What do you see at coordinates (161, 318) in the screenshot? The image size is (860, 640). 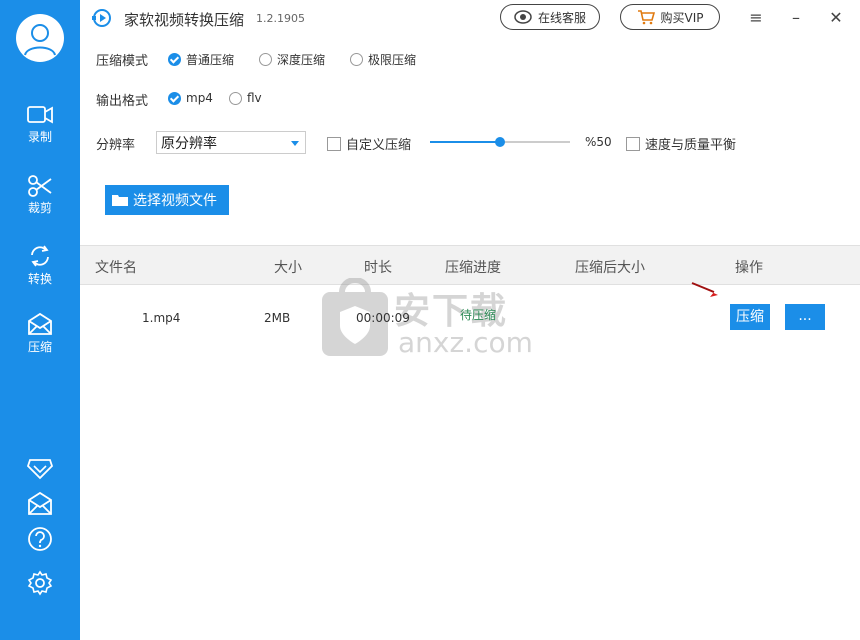 I see `cell-filename: 1.mp4` at bounding box center [161, 318].